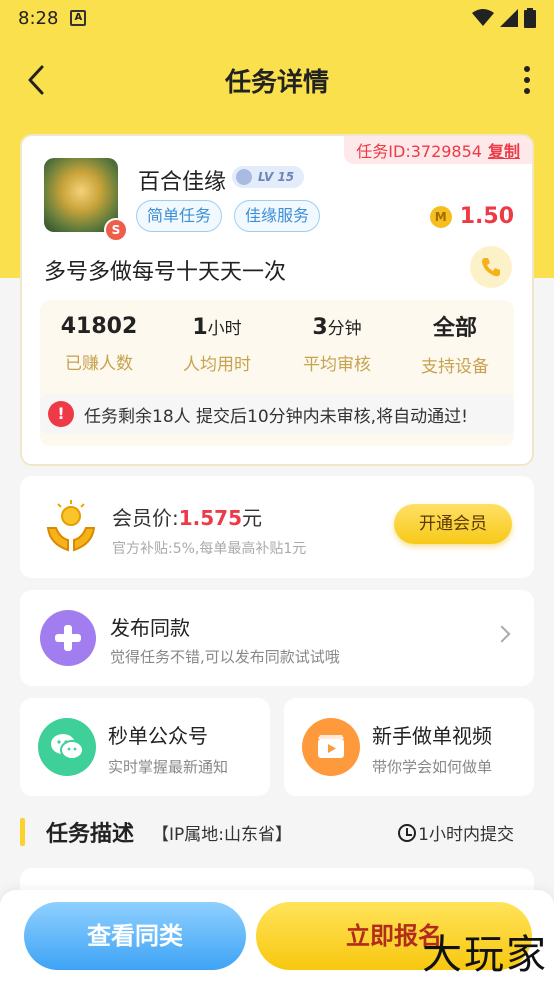 Image resolution: width=554 pixels, height=985 pixels. Describe the element at coordinates (455, 367) in the screenshot. I see `stat-devices-label: 支持设备` at that location.